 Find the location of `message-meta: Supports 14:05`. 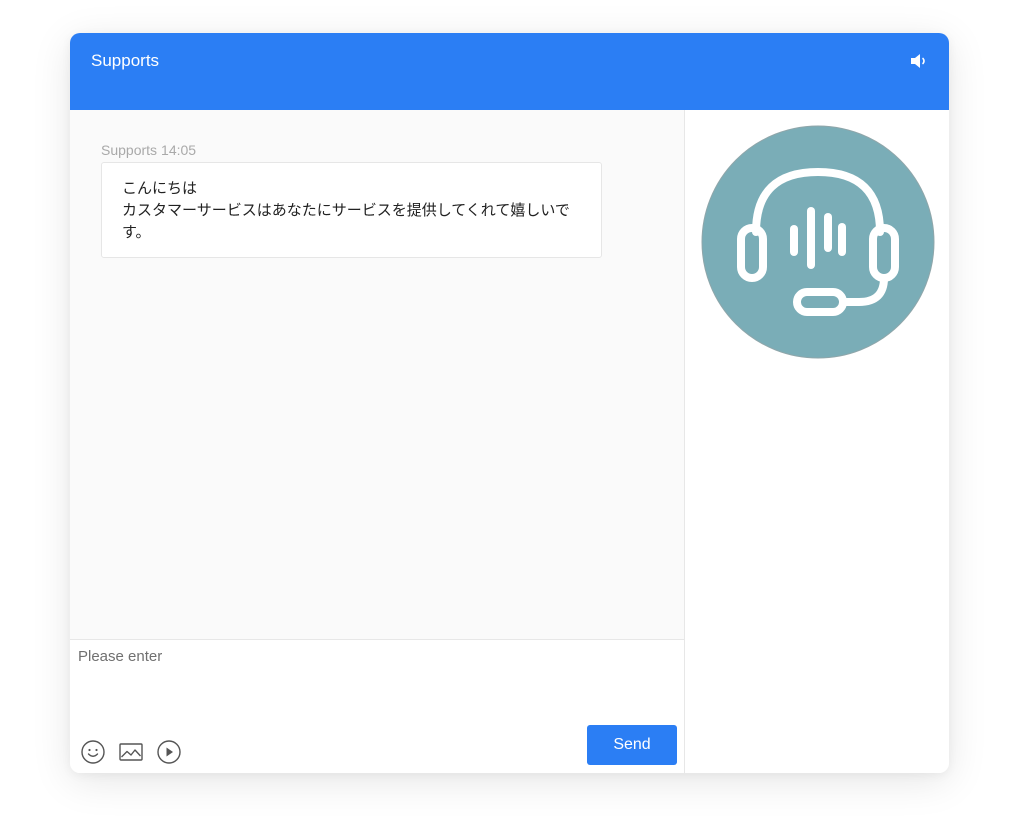

message-meta: Supports 14:05 is located at coordinates (148, 150).